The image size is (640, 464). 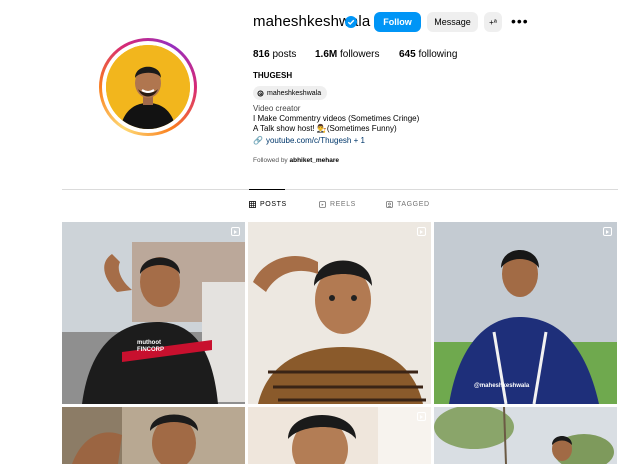 I want to click on avatar, so click(x=148, y=87).